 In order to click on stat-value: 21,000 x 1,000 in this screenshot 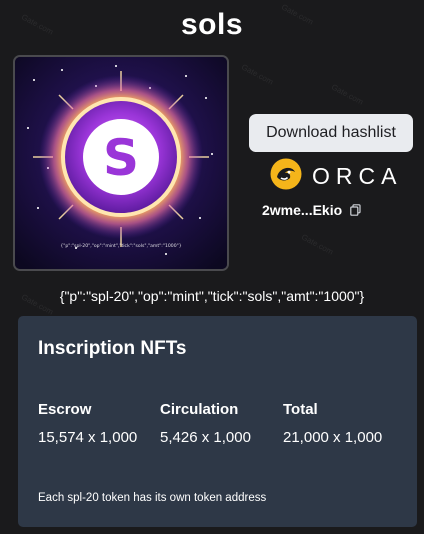, I will do `click(333, 437)`.